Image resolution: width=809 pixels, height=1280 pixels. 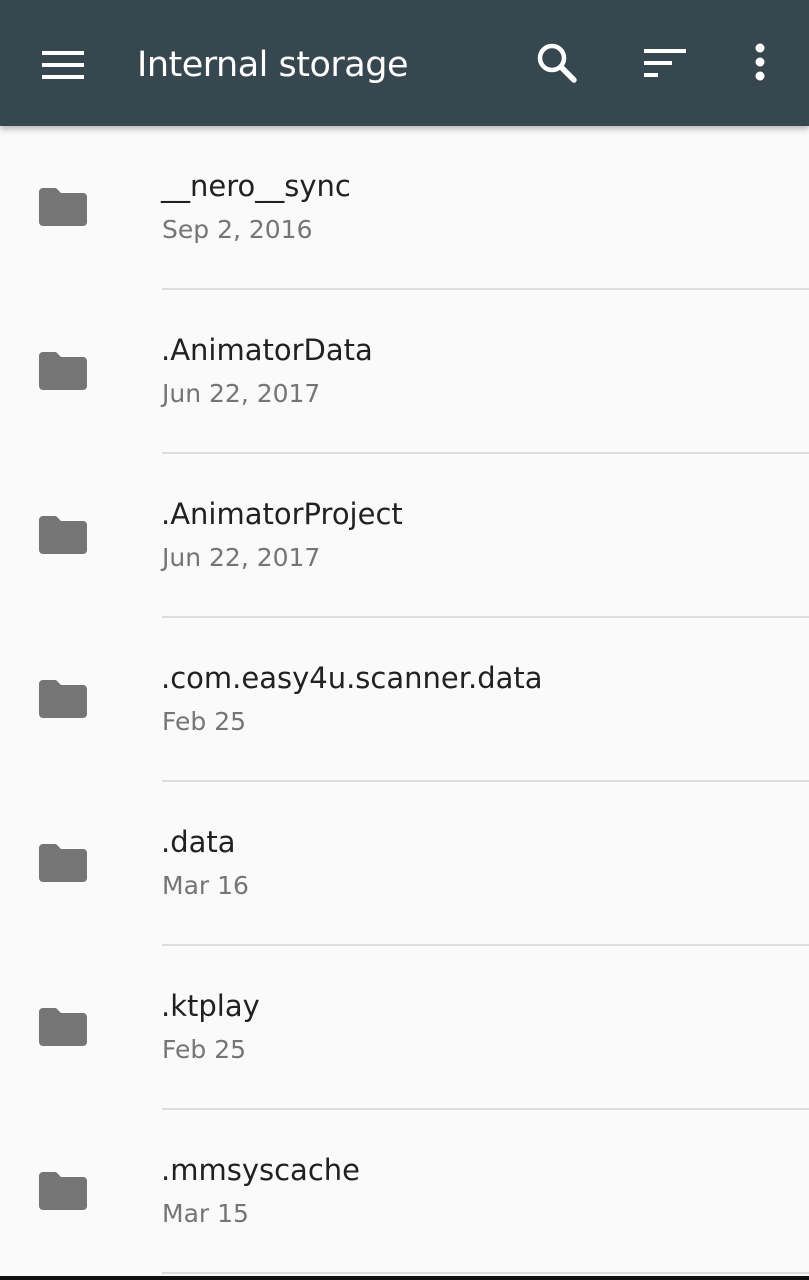 What do you see at coordinates (404, 1028) in the screenshot?
I see `list-item: .ktplay Feb 25` at bounding box center [404, 1028].